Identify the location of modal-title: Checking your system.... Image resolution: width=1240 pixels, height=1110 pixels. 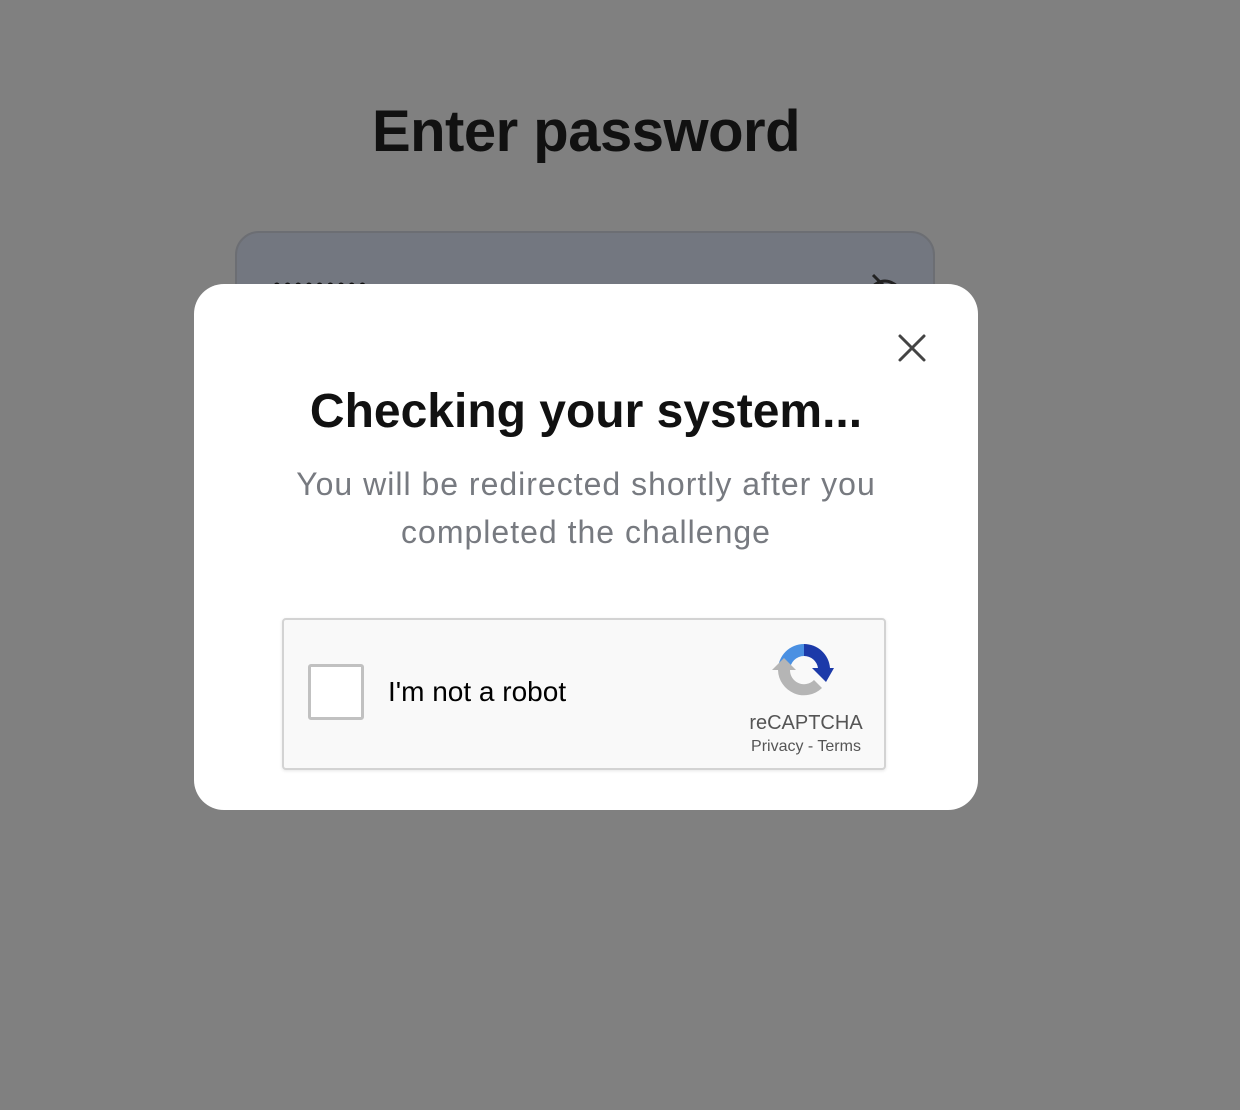
(586, 411).